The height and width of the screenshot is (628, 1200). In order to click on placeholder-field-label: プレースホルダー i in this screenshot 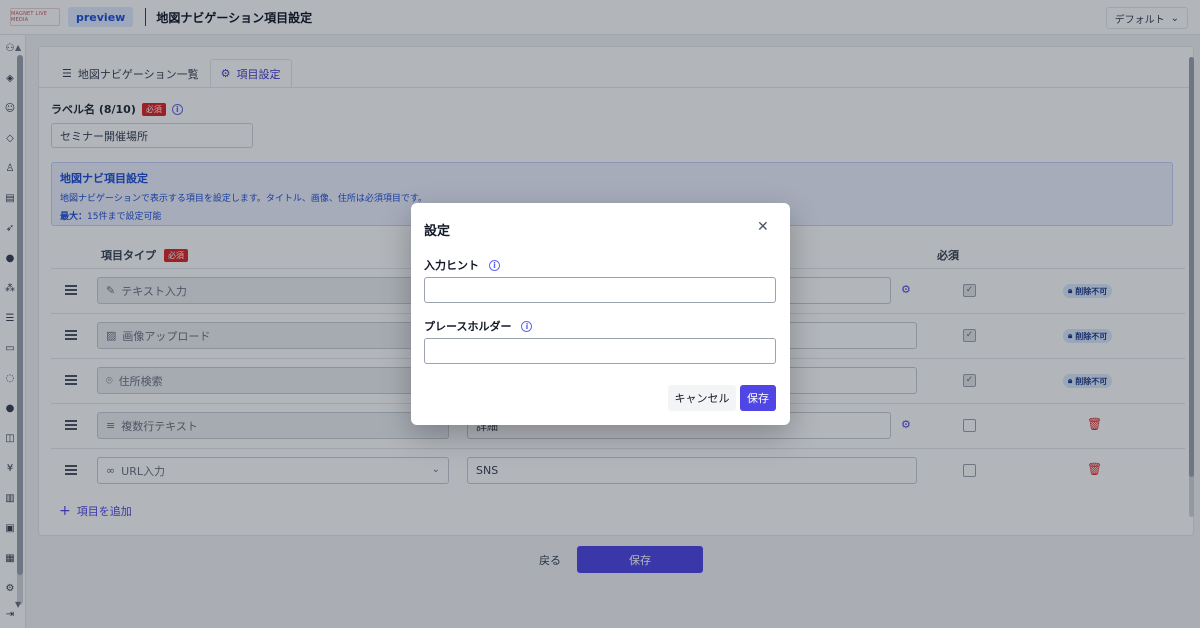, I will do `click(478, 326)`.